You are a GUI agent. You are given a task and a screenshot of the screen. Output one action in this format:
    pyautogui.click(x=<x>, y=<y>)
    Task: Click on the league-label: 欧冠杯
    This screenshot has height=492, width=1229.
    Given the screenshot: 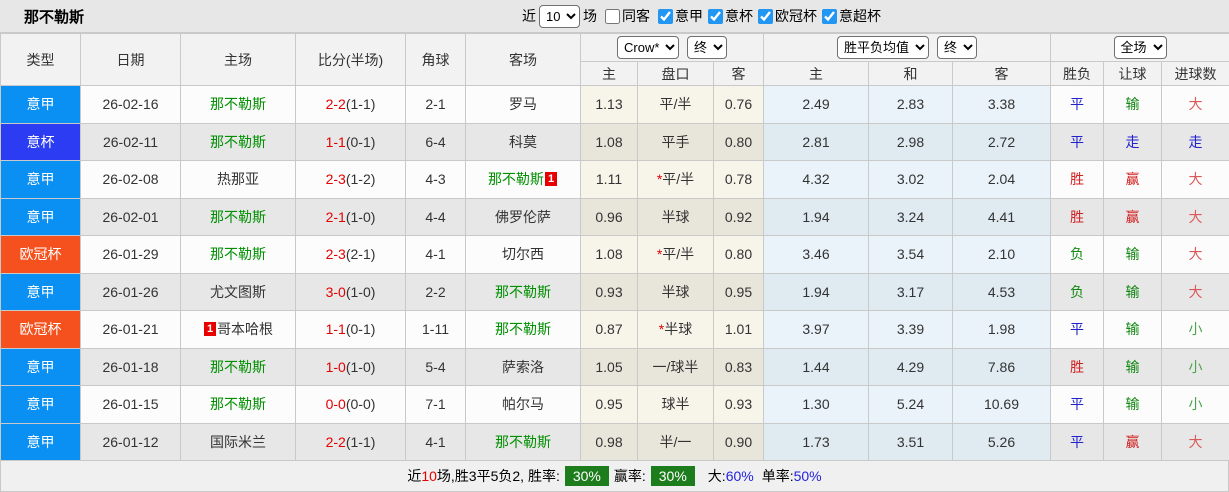 What is the action you would take?
    pyautogui.click(x=796, y=16)
    